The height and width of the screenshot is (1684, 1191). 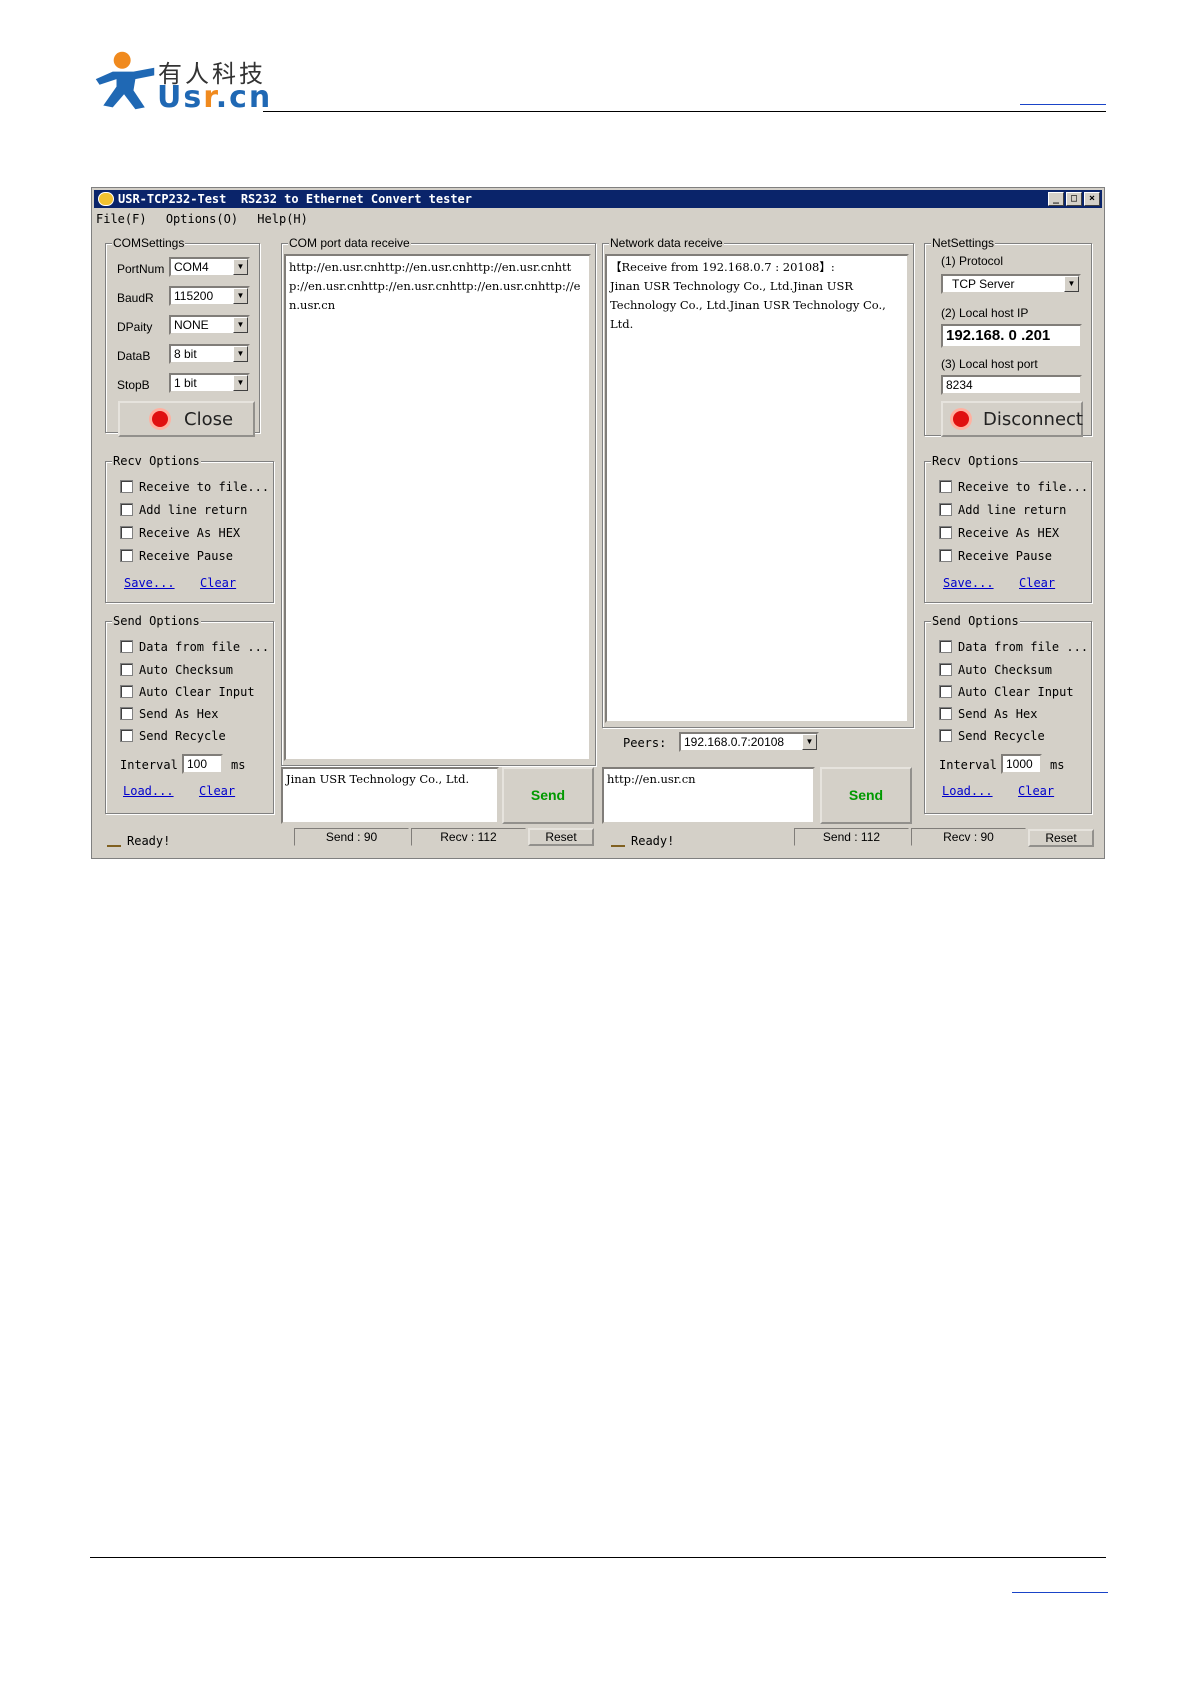 What do you see at coordinates (106, 199) in the screenshot?
I see `app-icon` at bounding box center [106, 199].